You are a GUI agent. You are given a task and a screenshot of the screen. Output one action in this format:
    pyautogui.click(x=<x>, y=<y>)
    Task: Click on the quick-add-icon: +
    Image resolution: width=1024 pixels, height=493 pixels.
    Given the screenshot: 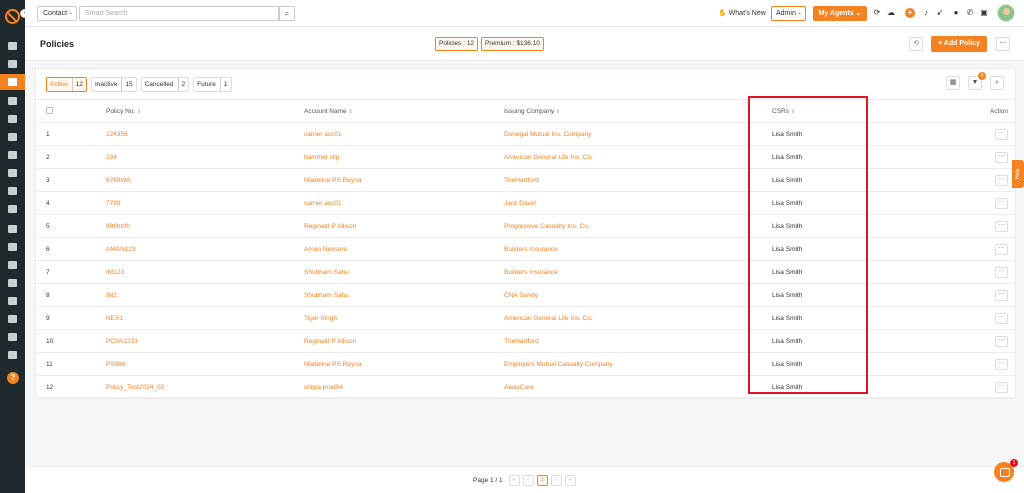 What is the action you would take?
    pyautogui.click(x=910, y=13)
    